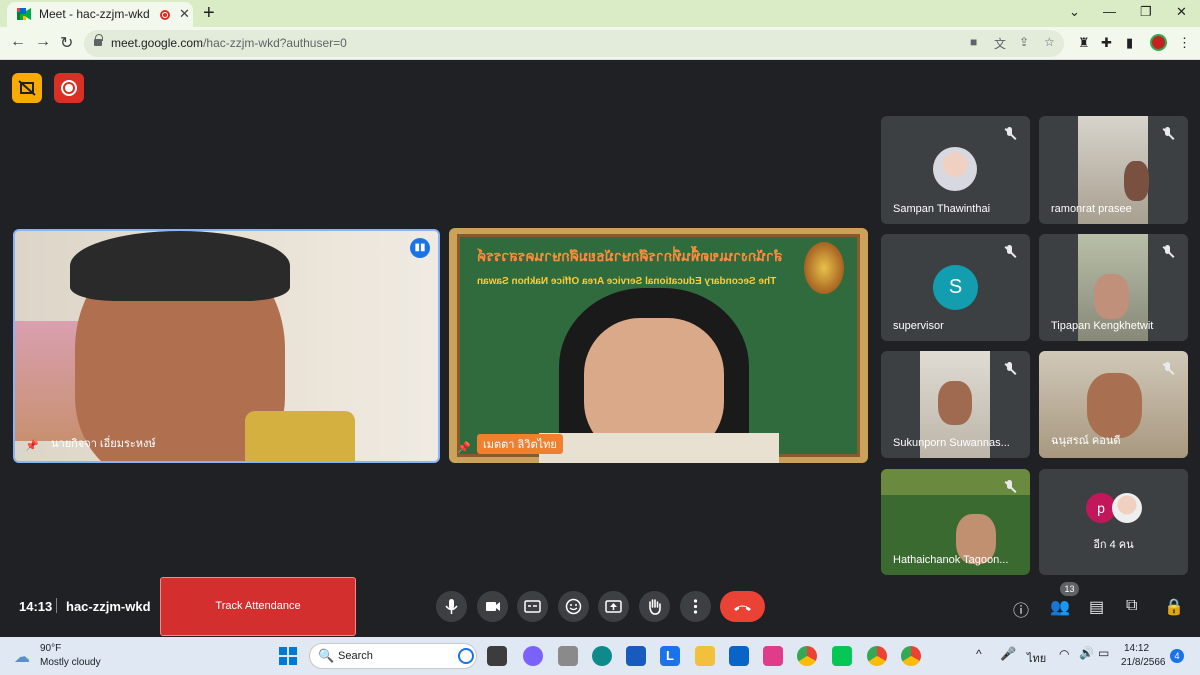  What do you see at coordinates (18, 42) in the screenshot?
I see `back-icon: ←` at bounding box center [18, 42].